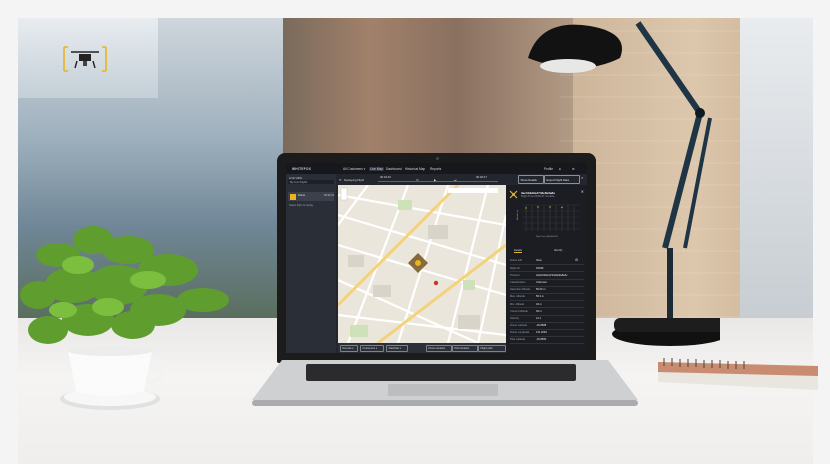 This screenshot has width=830, height=464. I want to click on webcam, so click(437, 158).